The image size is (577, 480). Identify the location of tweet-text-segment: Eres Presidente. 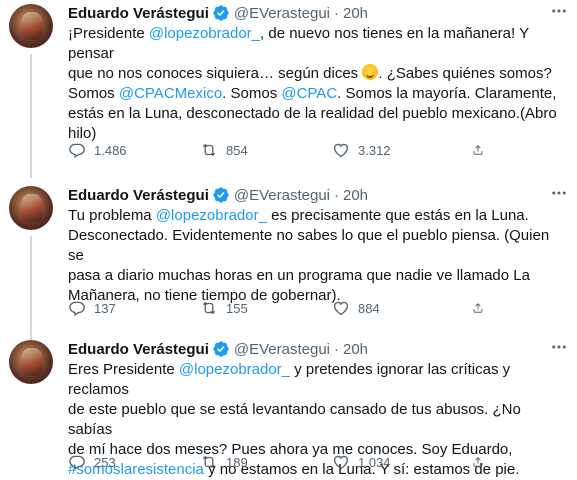
(123, 369).